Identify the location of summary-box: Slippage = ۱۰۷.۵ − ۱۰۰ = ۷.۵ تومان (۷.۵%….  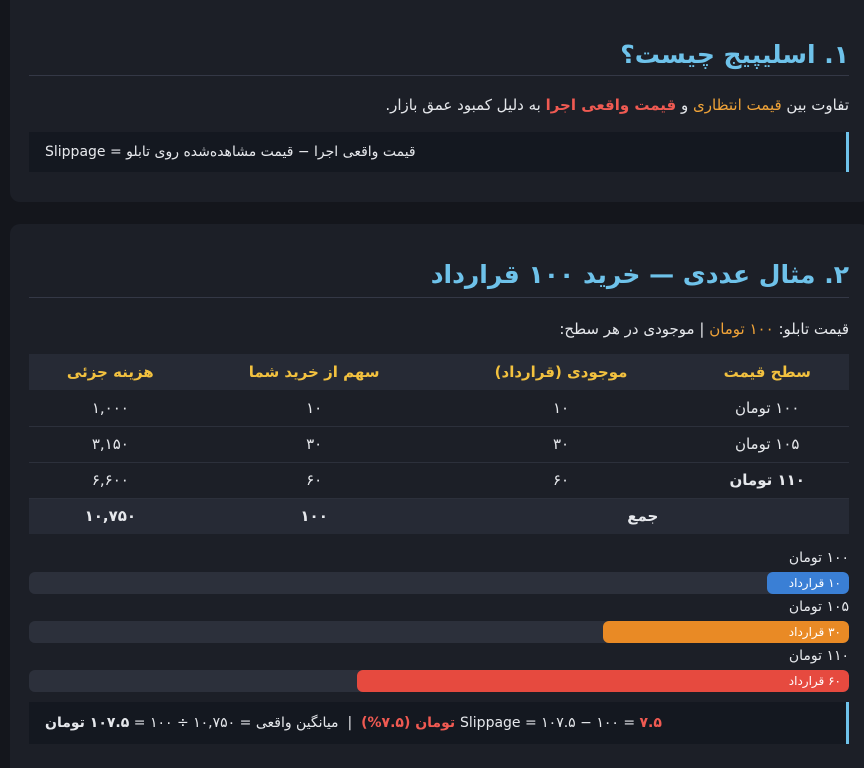
(439, 723).